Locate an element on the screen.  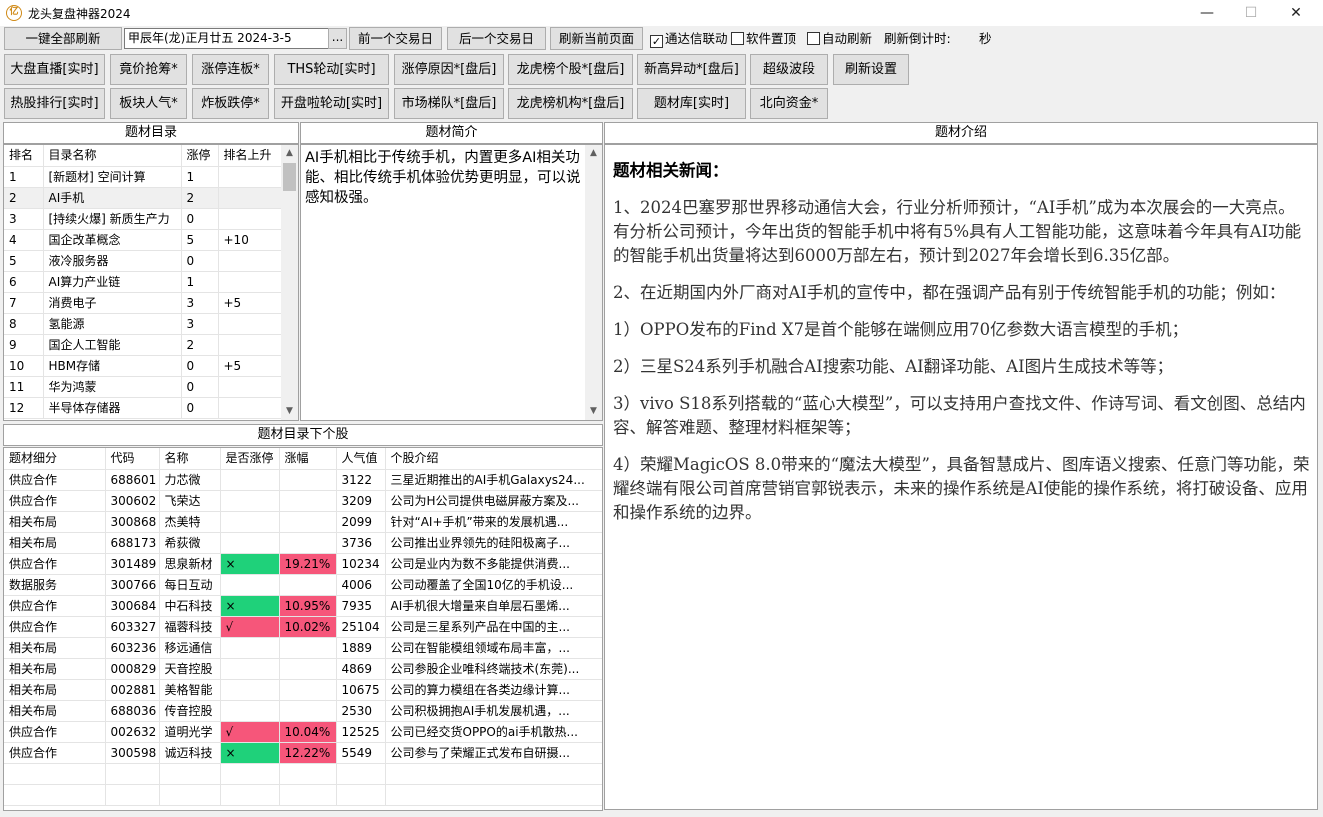
catalog-cell: AI手机 is located at coordinates (112, 198).